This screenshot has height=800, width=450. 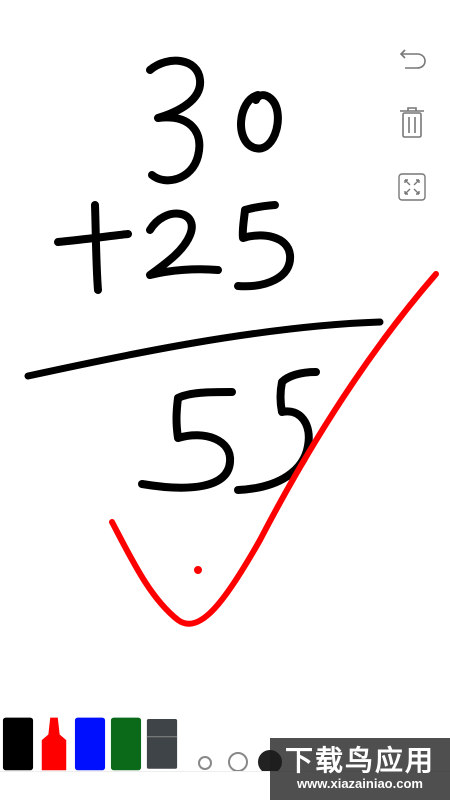 I want to click on brush-size-medium, so click(x=238, y=762).